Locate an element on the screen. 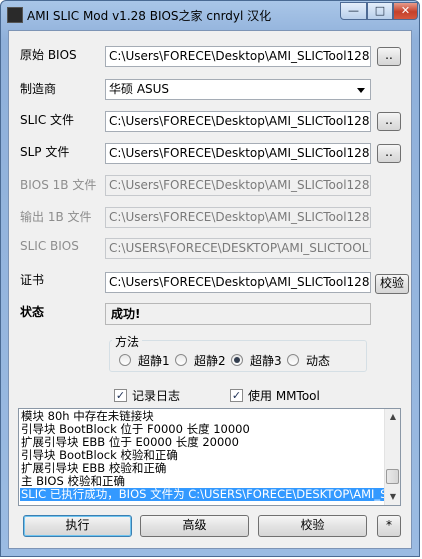 The height and width of the screenshot is (559, 422). execute-button: 执行 is located at coordinates (77, 526).